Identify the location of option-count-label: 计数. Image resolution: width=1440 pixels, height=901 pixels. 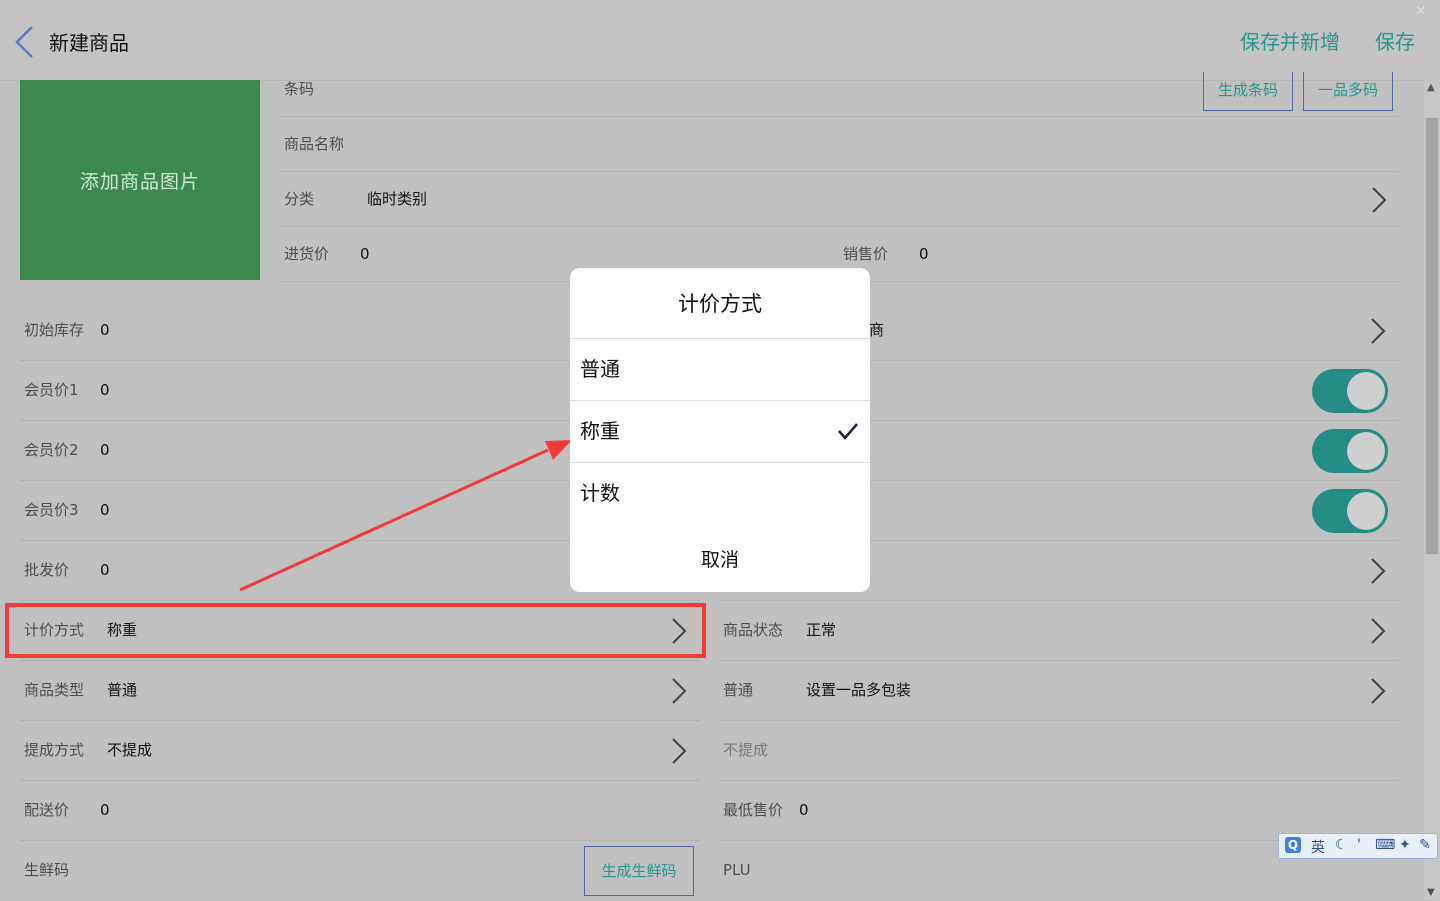
(600, 493).